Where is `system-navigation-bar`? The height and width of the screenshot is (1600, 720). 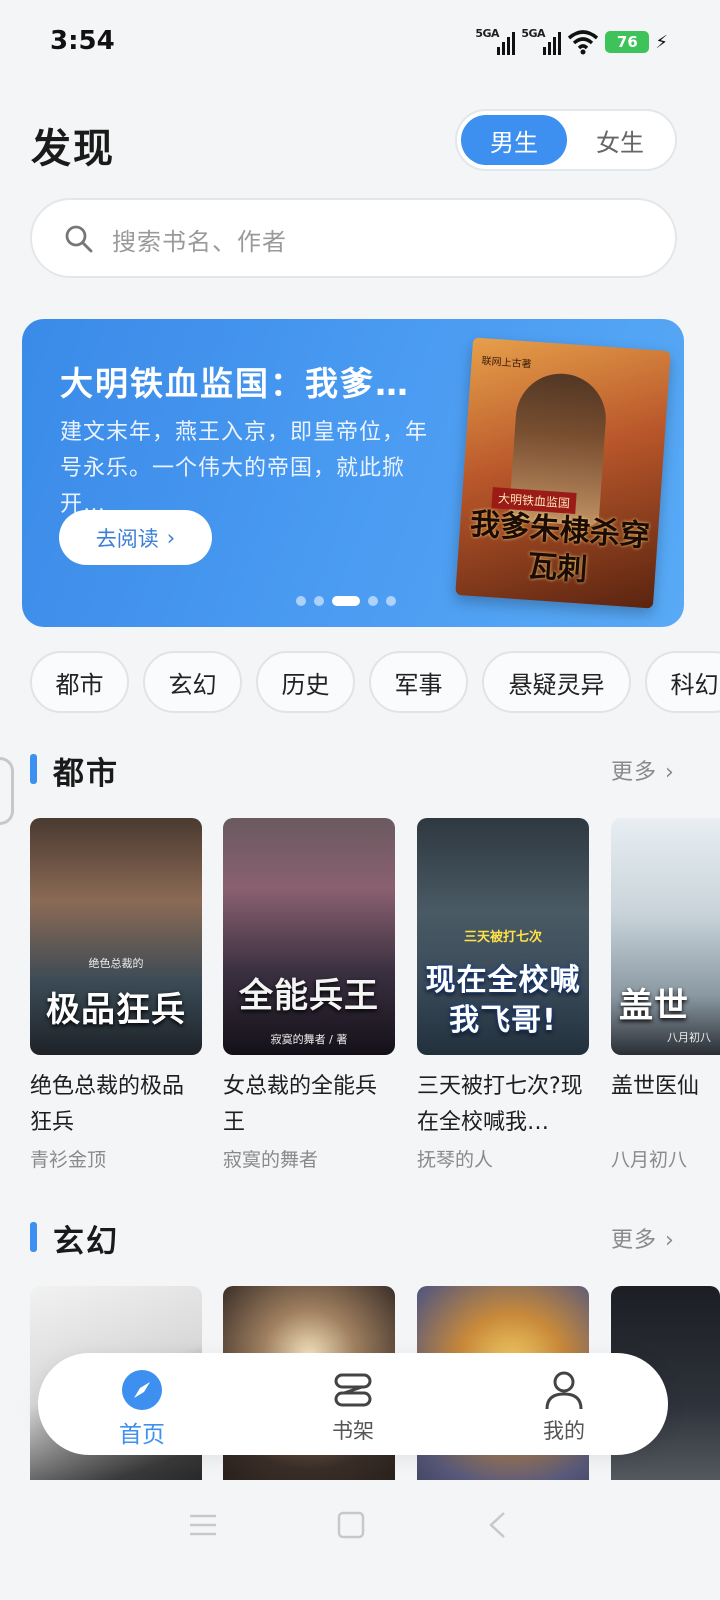 system-navigation-bar is located at coordinates (360, 1540).